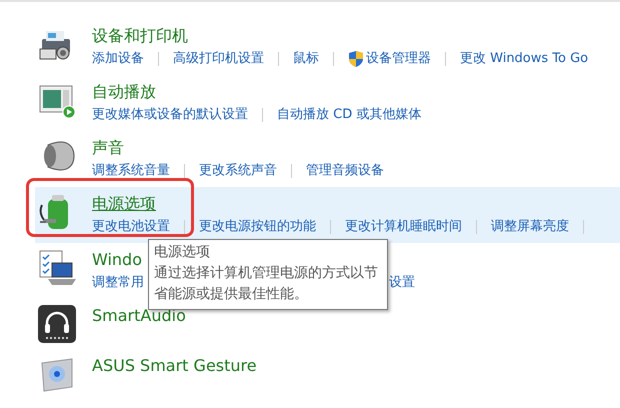 This screenshot has width=620, height=408. I want to click on laptop-checklist-icon, so click(57, 268).